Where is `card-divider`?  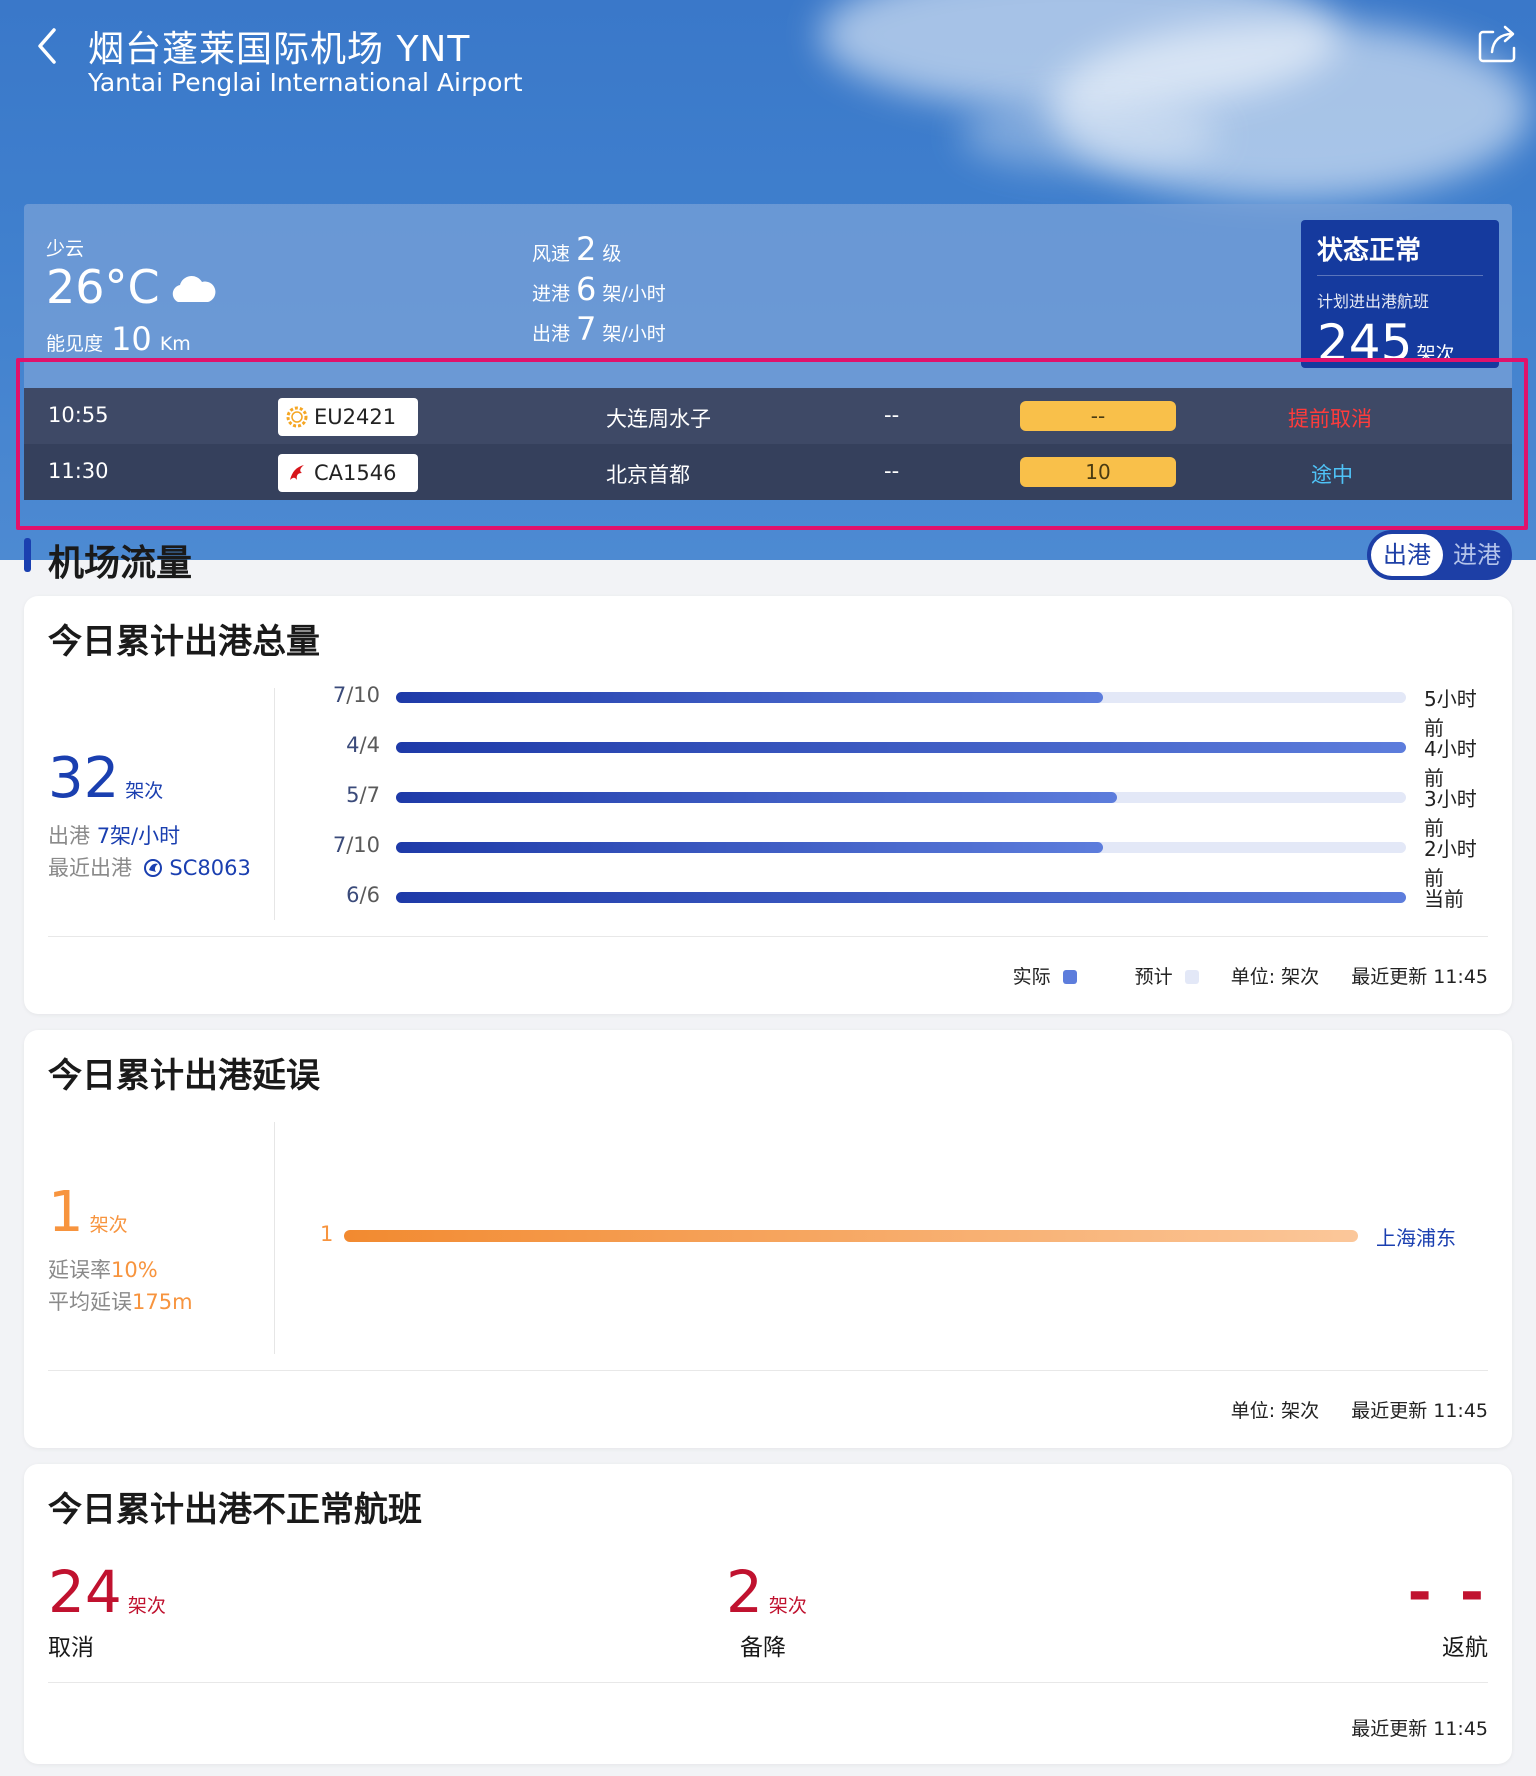 card-divider is located at coordinates (768, 1682).